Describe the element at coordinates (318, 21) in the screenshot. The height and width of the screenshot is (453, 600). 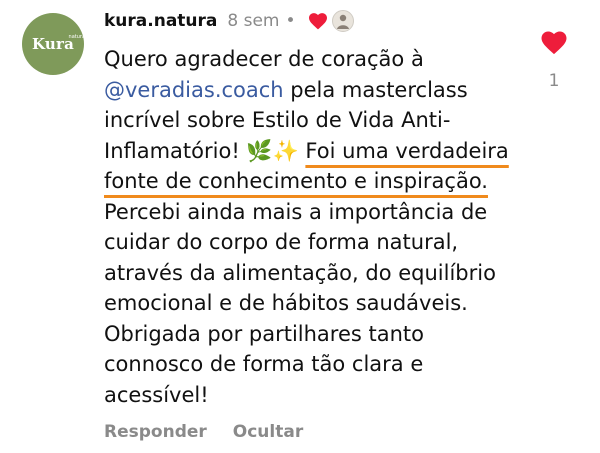
I see `liked-by-author-heart-icon` at that location.